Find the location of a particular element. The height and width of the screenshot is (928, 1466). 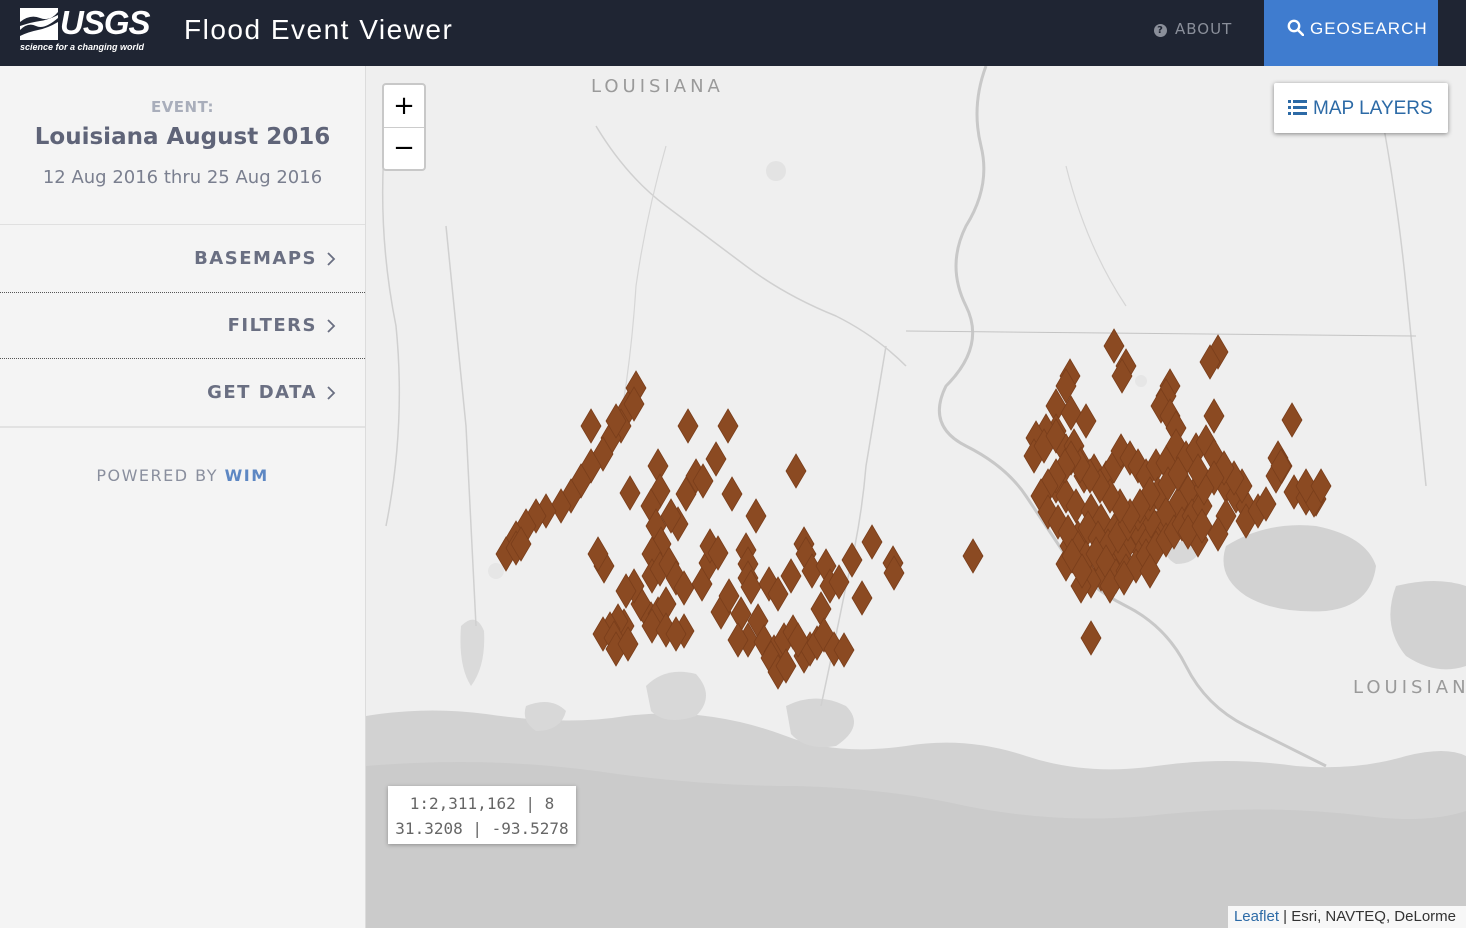

usgs-wordmark: USGS is located at coordinates (105, 22).